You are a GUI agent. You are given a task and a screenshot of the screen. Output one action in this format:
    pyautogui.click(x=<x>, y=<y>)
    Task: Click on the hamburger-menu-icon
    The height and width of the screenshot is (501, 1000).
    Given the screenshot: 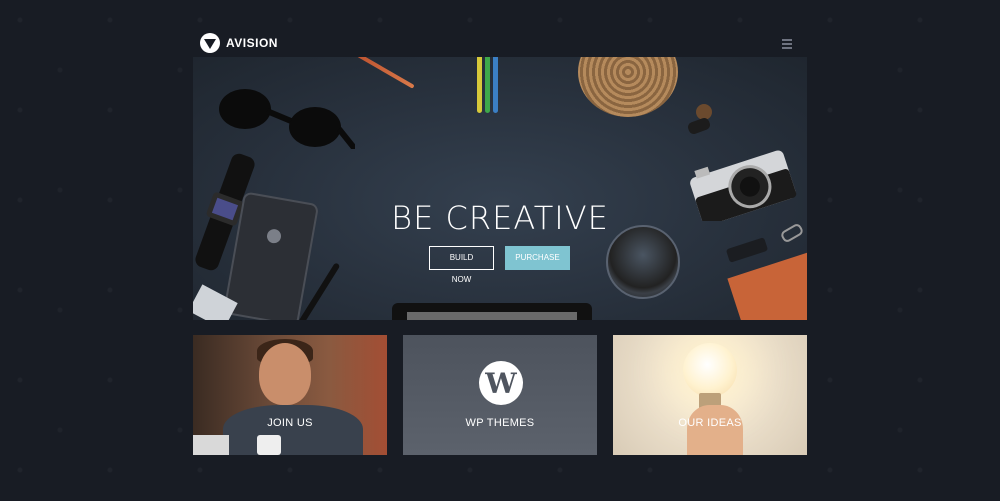 What is the action you would take?
    pyautogui.click(x=787, y=45)
    